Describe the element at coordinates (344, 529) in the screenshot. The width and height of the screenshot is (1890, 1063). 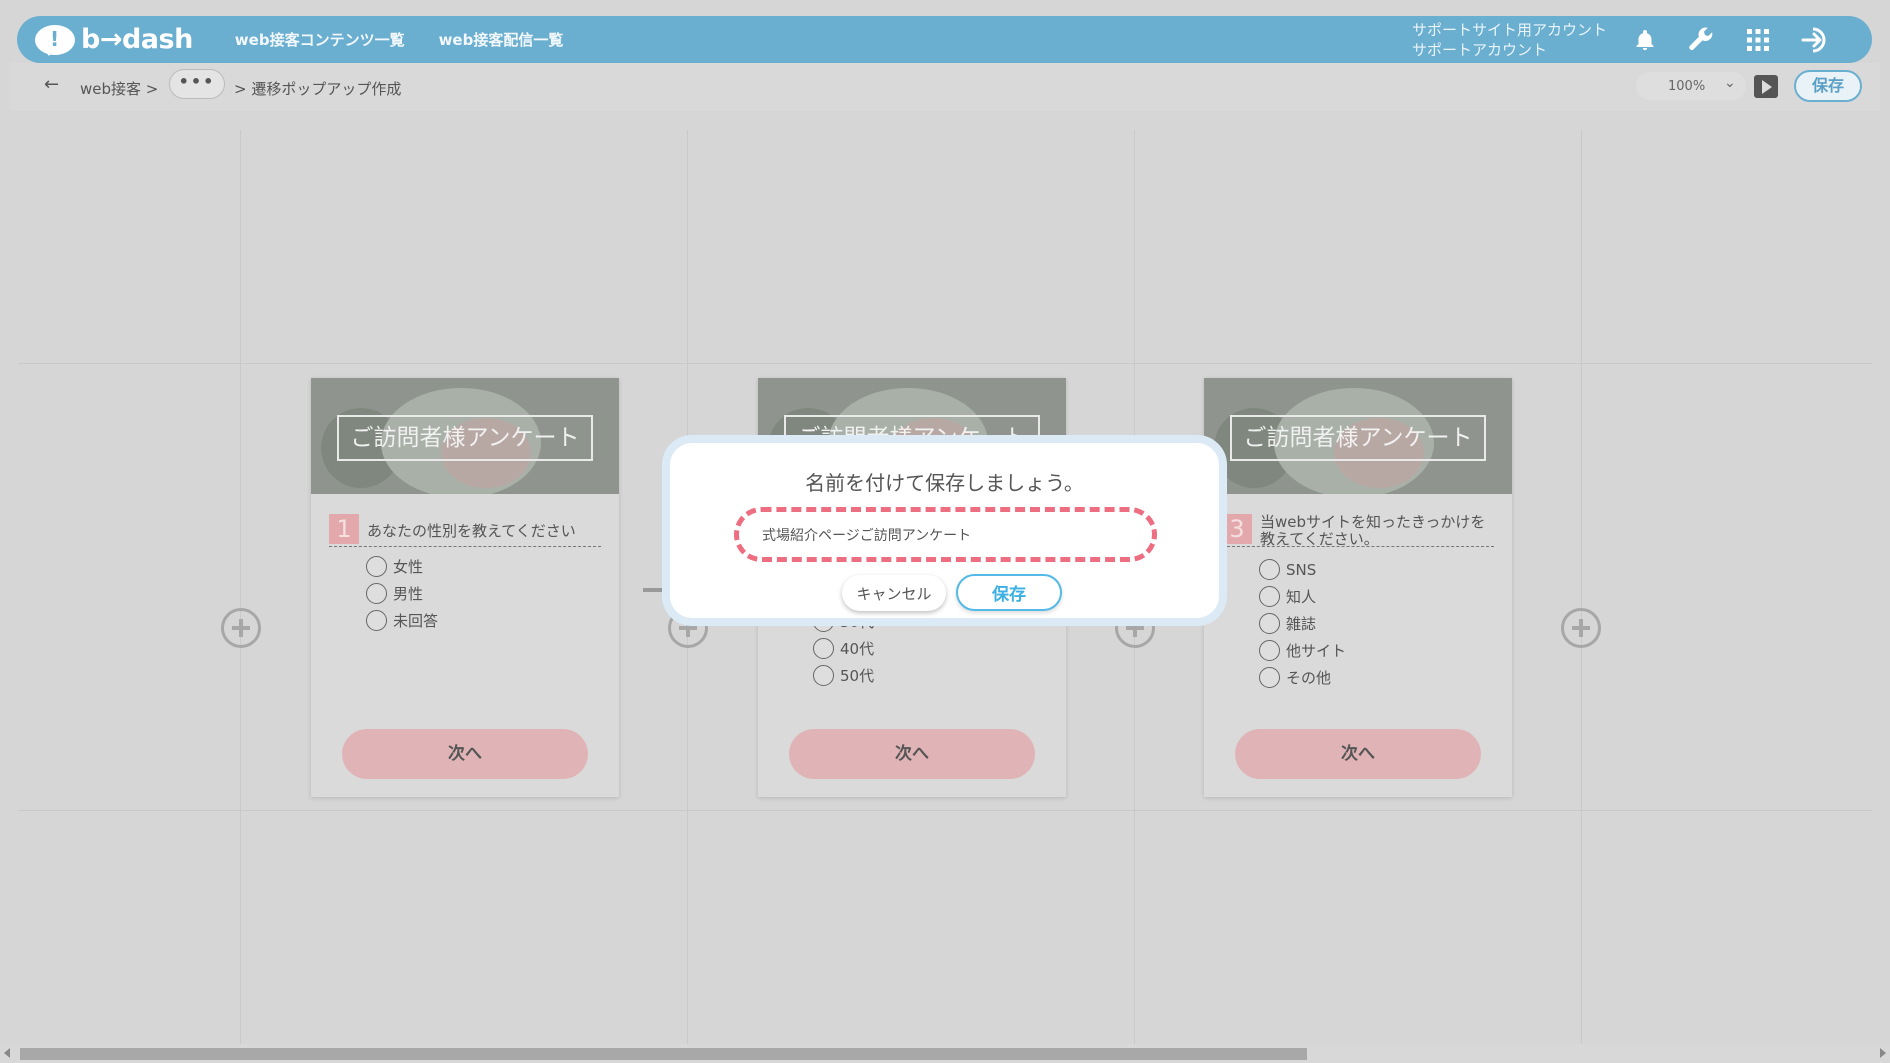
I see `question-number: 1` at that location.